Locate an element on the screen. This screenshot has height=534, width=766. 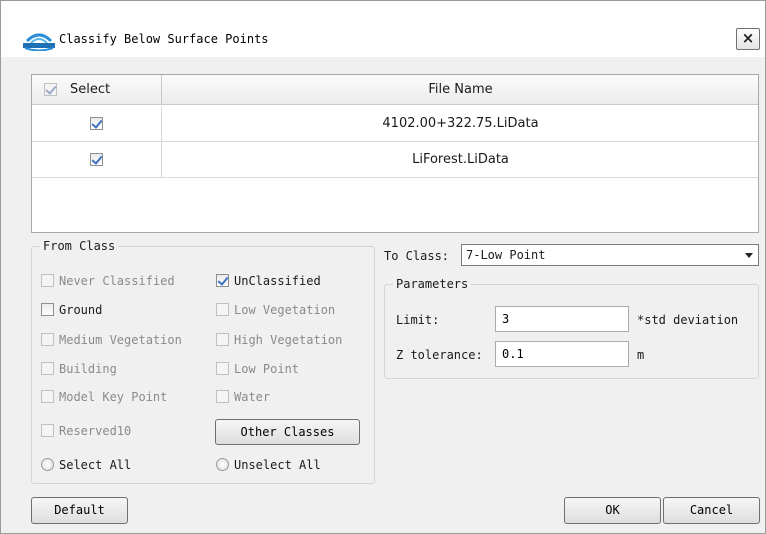
ground-checkbox is located at coordinates (47, 309).